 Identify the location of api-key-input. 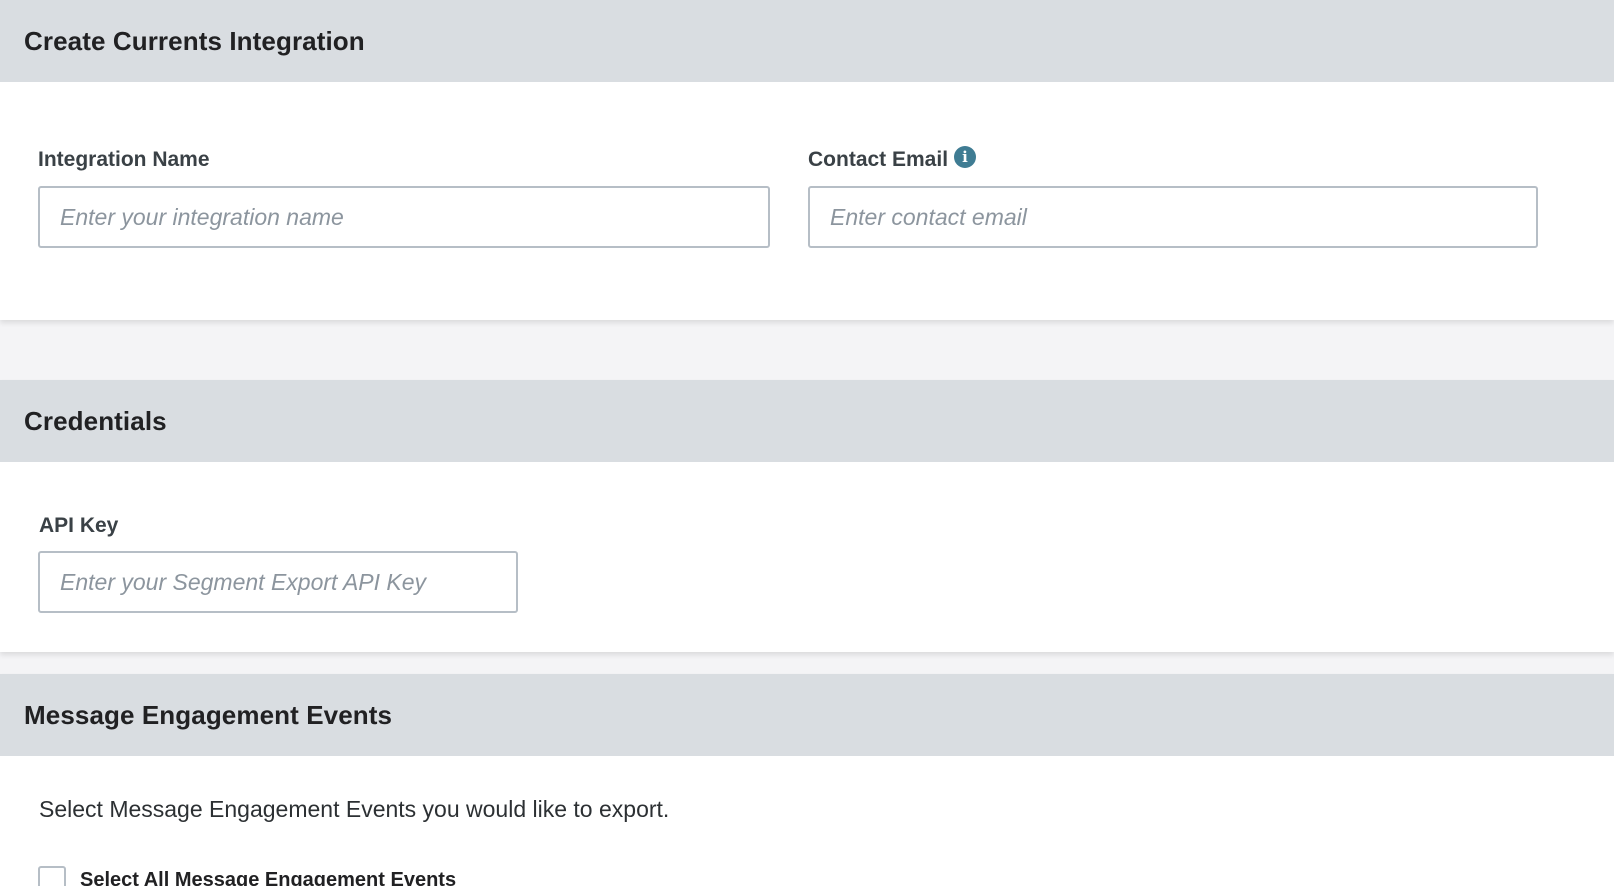
(278, 582).